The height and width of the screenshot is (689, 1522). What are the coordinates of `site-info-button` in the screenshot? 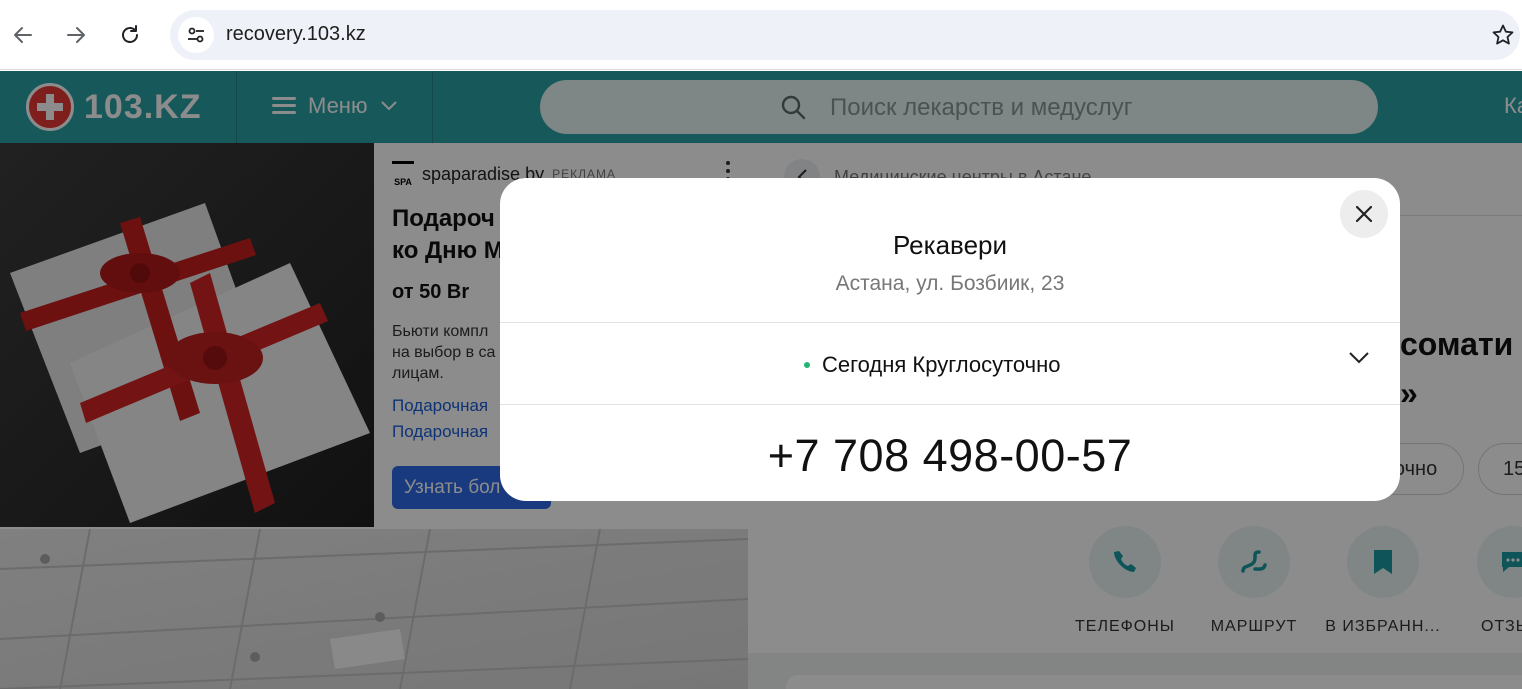 It's located at (196, 35).